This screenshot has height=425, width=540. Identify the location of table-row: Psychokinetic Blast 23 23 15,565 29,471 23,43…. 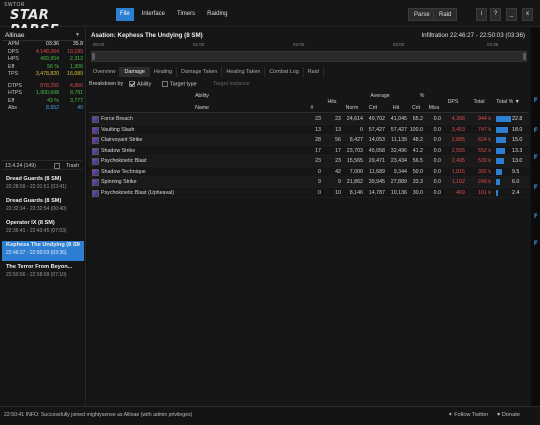
(309, 161).